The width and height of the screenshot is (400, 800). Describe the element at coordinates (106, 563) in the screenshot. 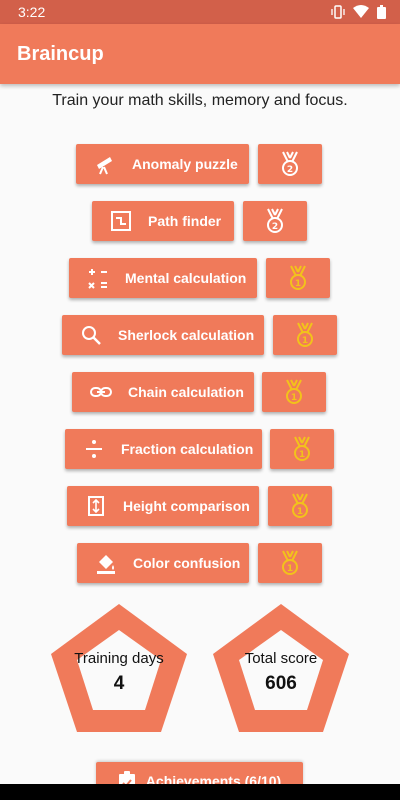

I see `paint-bucket-icon` at that location.